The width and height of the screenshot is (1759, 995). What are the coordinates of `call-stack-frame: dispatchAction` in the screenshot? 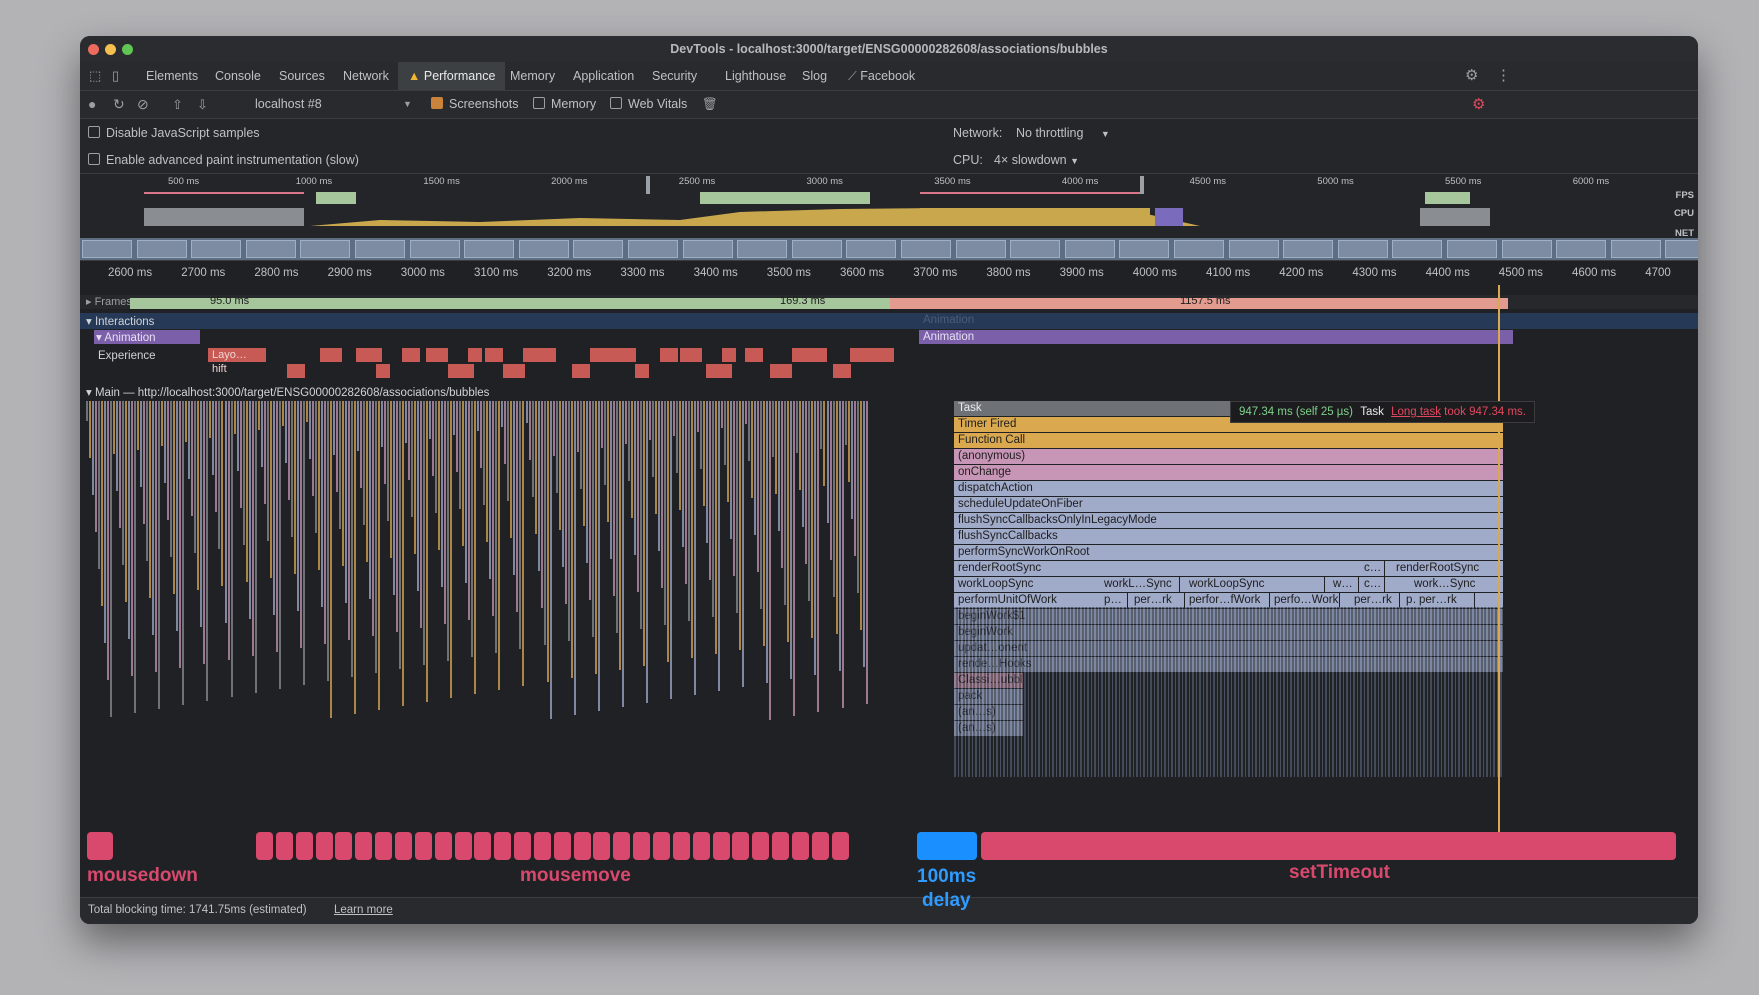 It's located at (1229, 488).